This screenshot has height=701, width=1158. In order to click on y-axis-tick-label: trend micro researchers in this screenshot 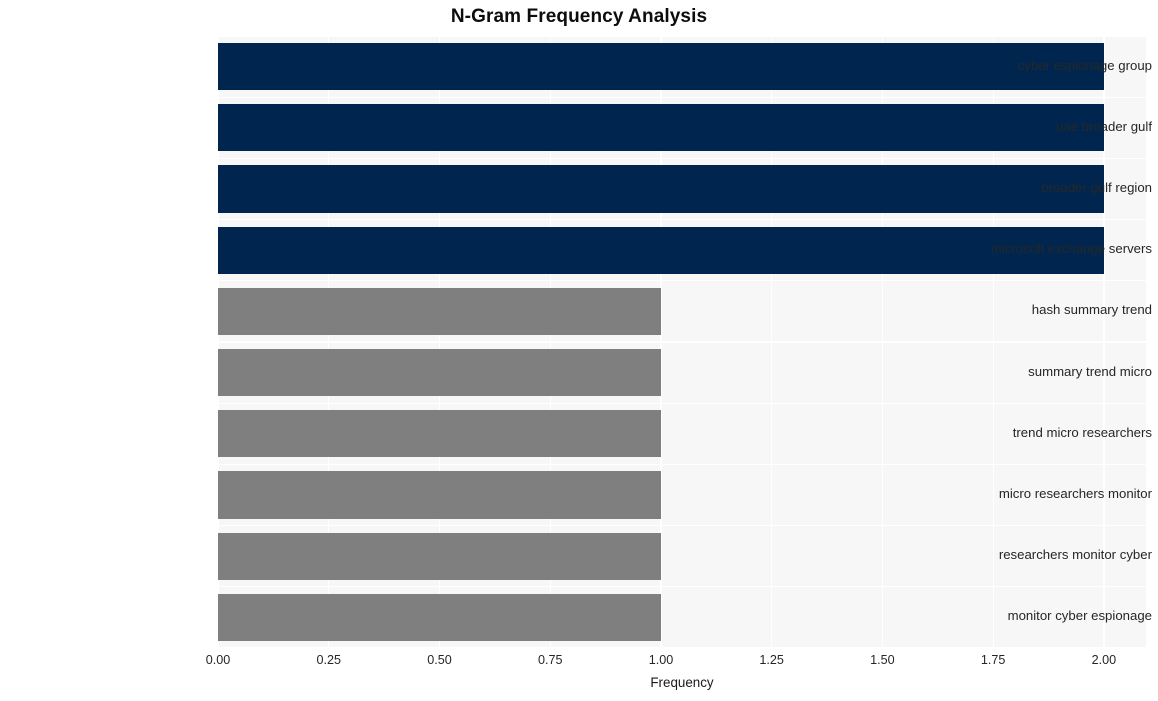, I will do `click(1082, 432)`.